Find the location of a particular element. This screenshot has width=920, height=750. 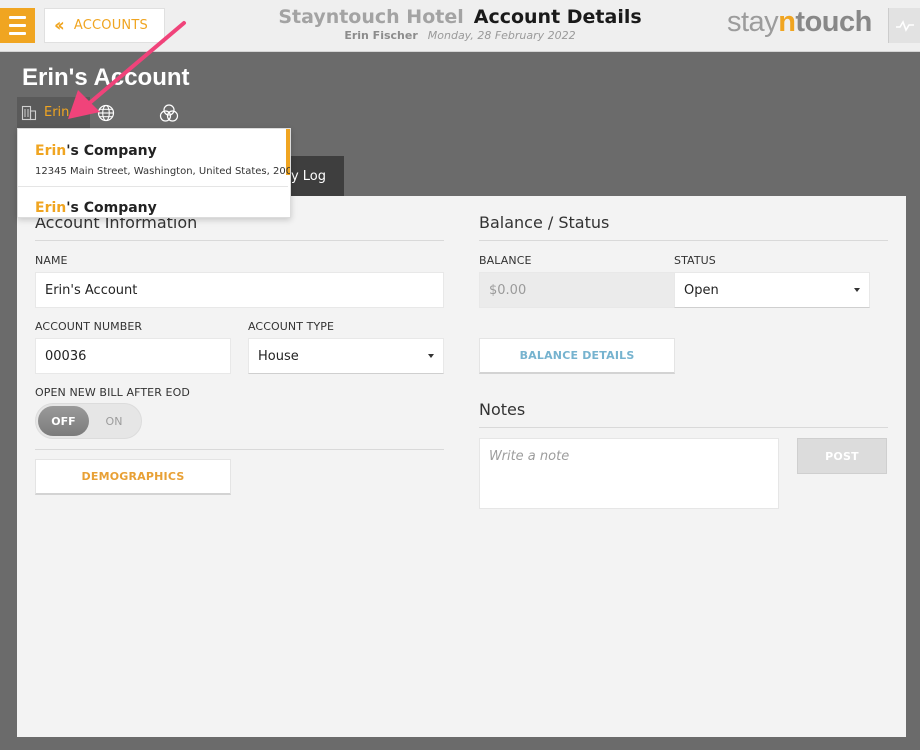

account-type-value: House is located at coordinates (278, 356).